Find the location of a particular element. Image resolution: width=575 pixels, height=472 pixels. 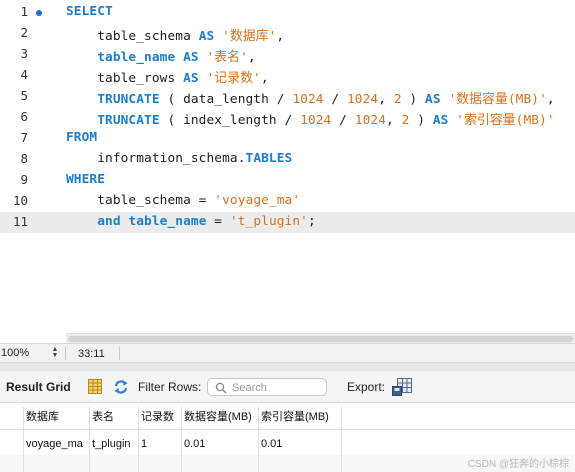

zoom-select: 100% ▲ ▼ is located at coordinates (31, 353).